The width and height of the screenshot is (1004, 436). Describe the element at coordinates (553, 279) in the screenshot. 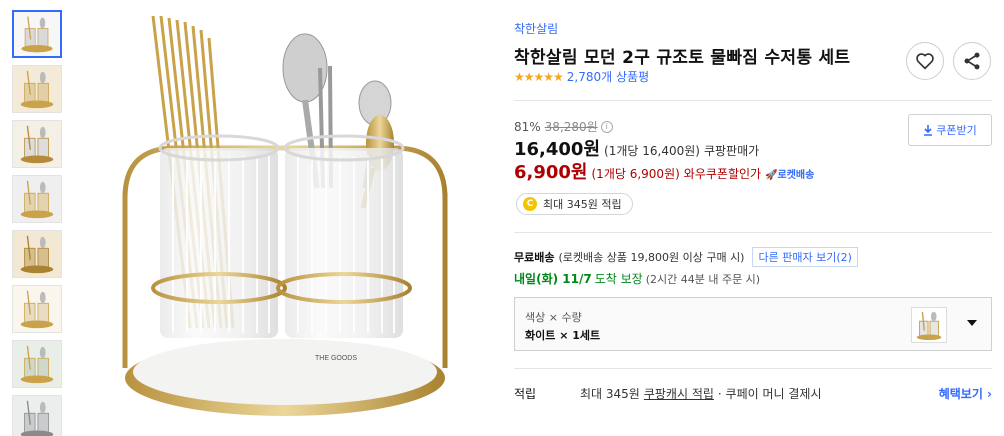

I see `delivery-day: 내일(화) 11/7` at that location.